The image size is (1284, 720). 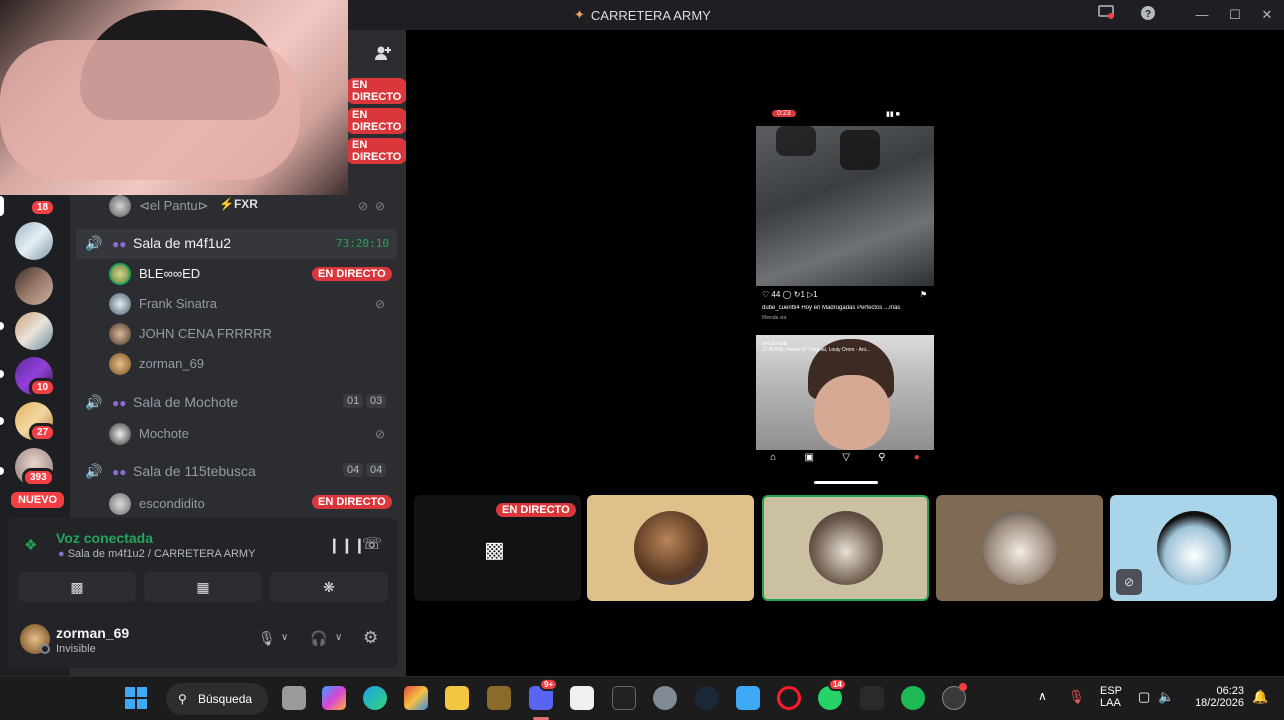 What do you see at coordinates (1235, 15) in the screenshot?
I see `maximize-button: ☐` at bounding box center [1235, 15].